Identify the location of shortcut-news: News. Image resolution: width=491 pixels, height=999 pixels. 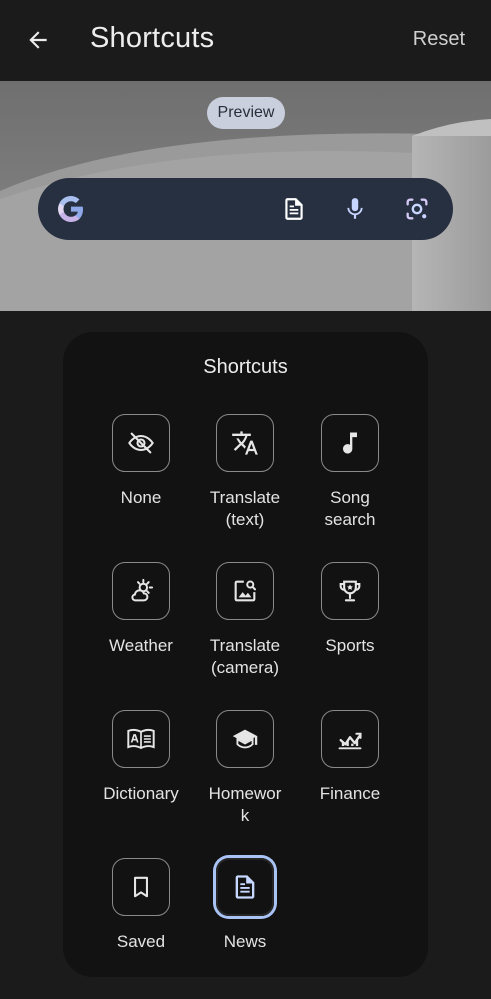
(245, 905).